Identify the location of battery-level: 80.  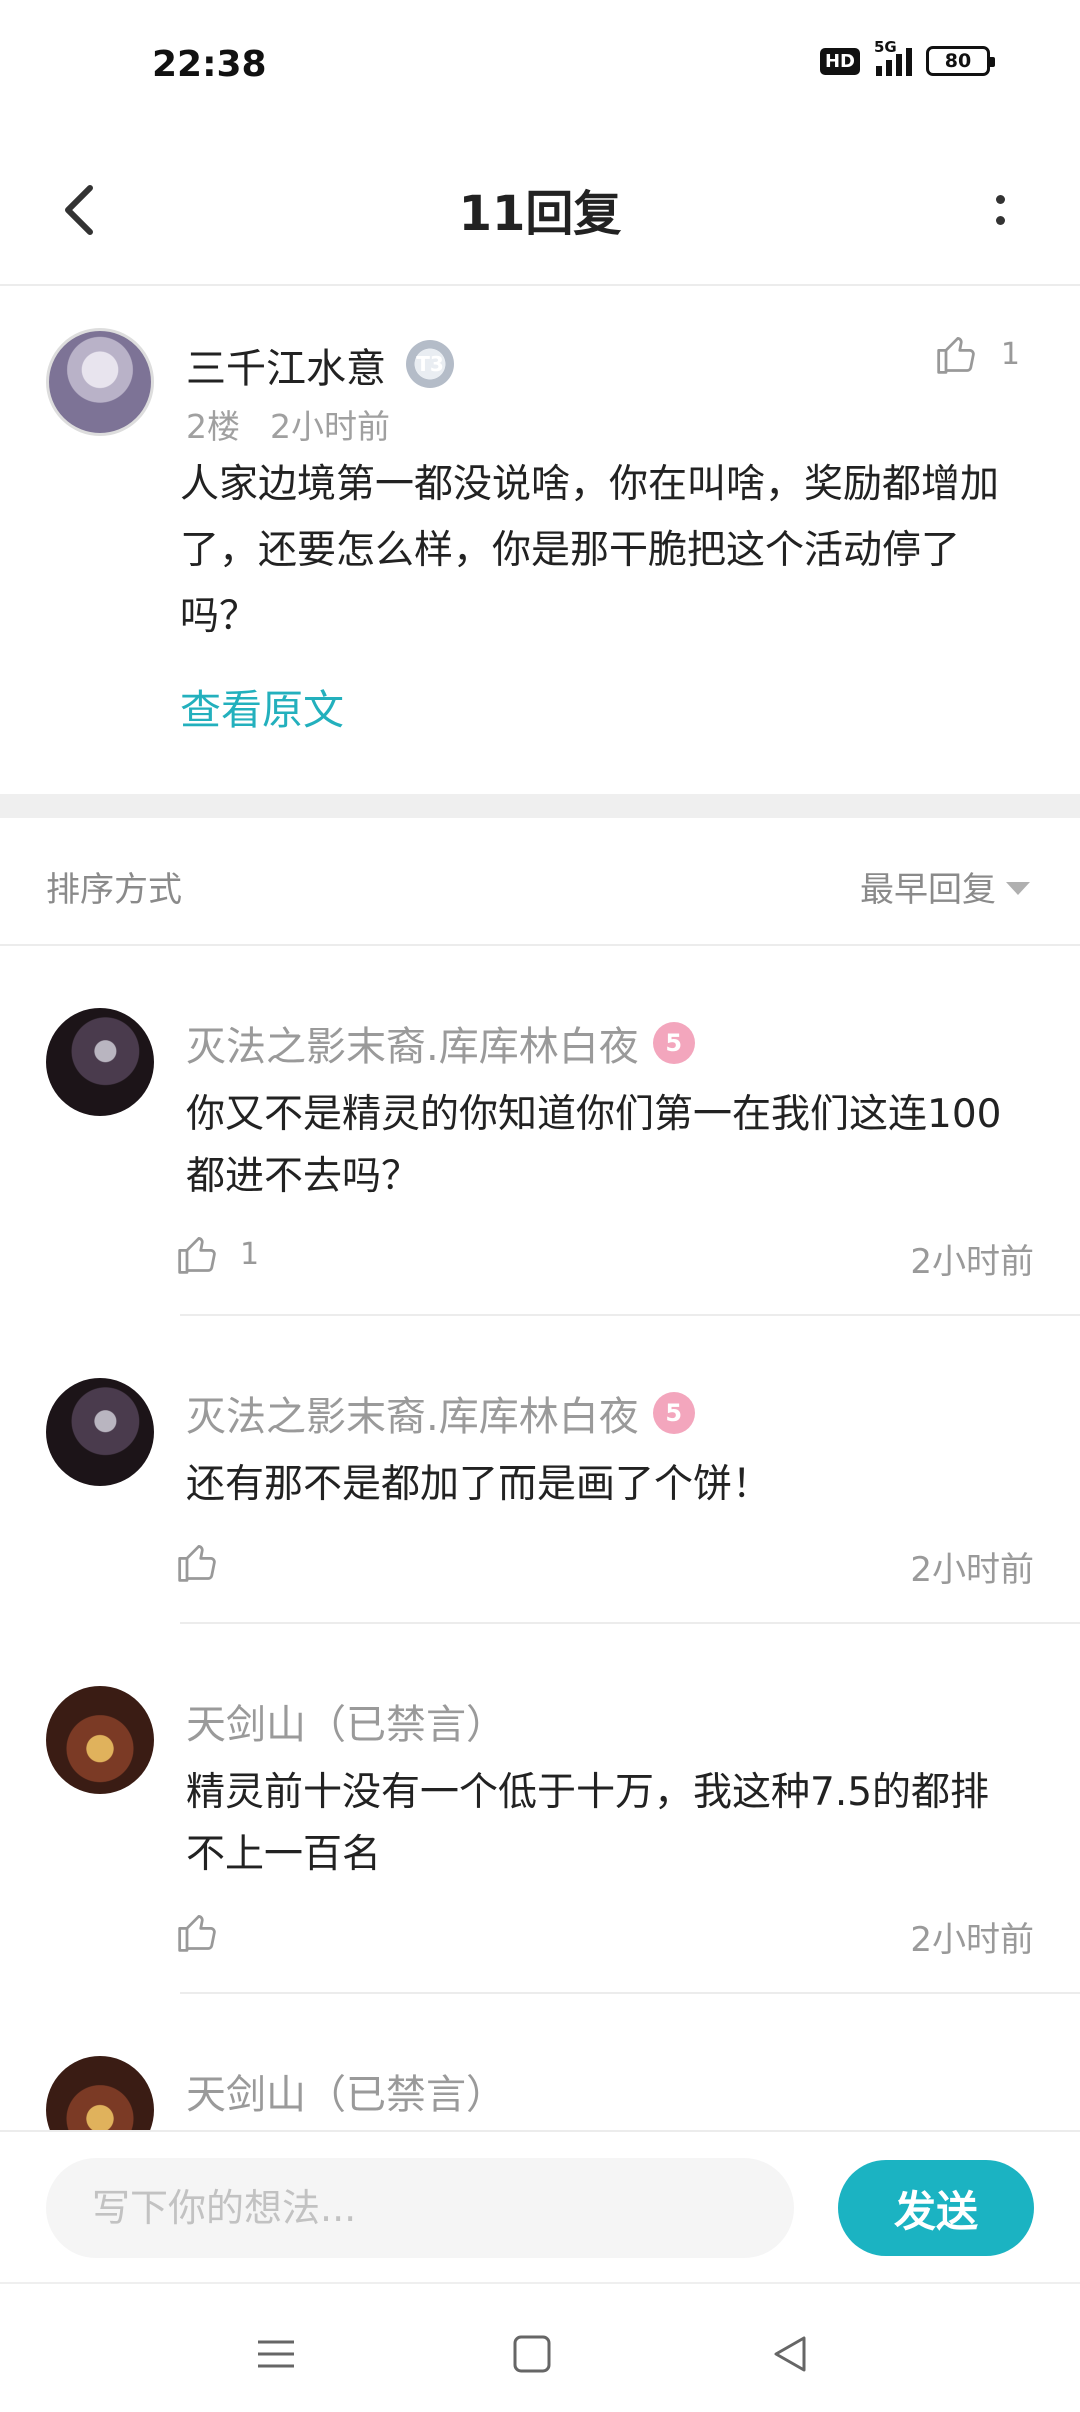
(958, 61).